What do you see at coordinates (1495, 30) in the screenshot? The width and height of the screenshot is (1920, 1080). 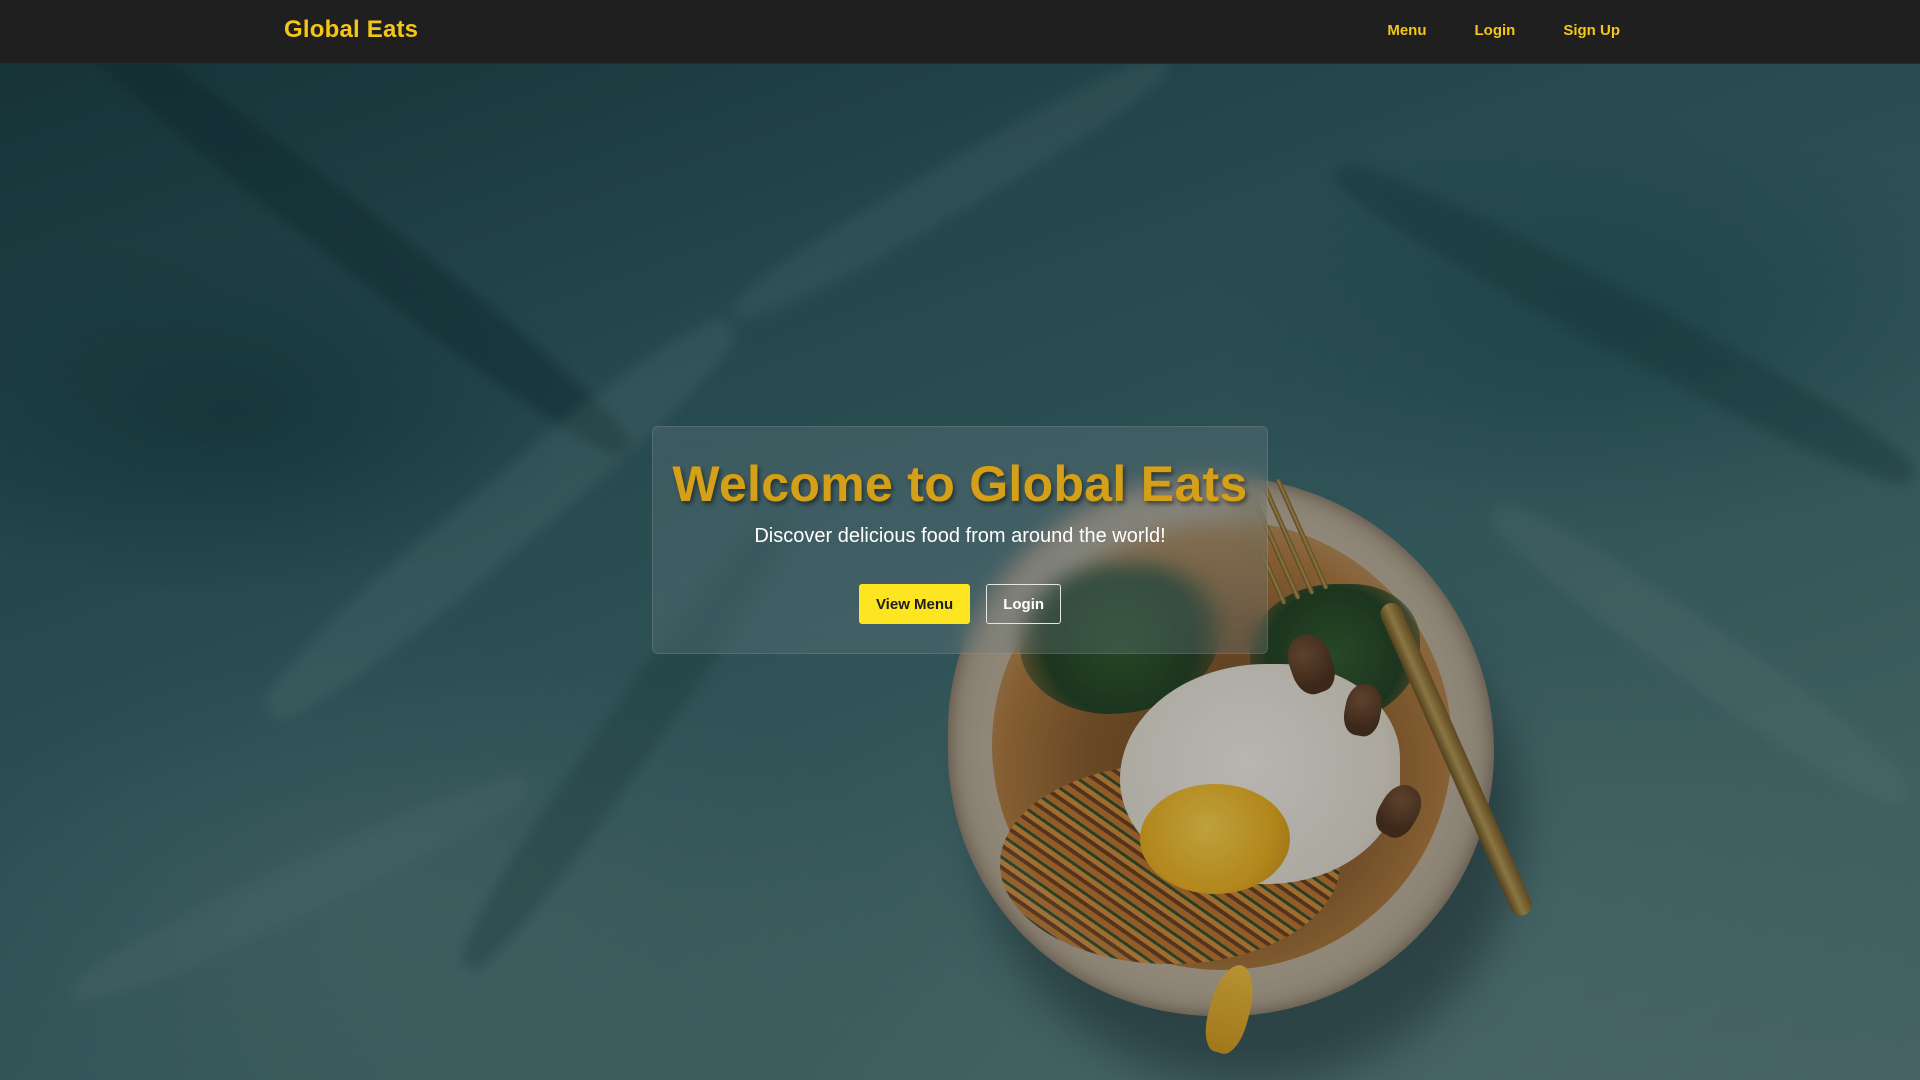 I see `nav-link-login: Login` at bounding box center [1495, 30].